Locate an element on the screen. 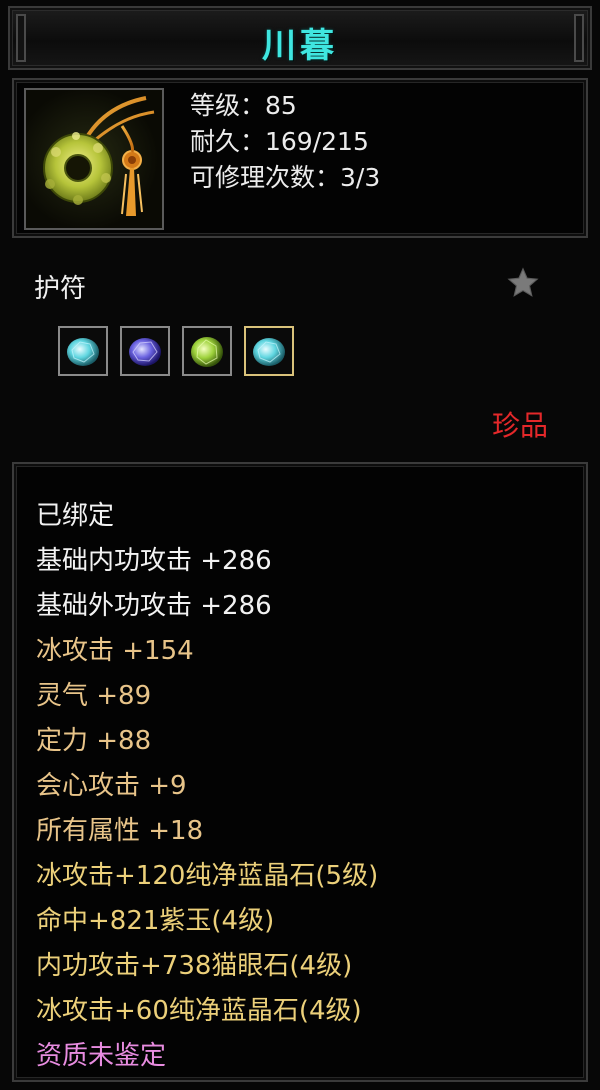 The width and height of the screenshot is (600, 1090). attribute-row: 冰攻击+60纯净蓝晶石(4级) is located at coordinates (199, 1011).